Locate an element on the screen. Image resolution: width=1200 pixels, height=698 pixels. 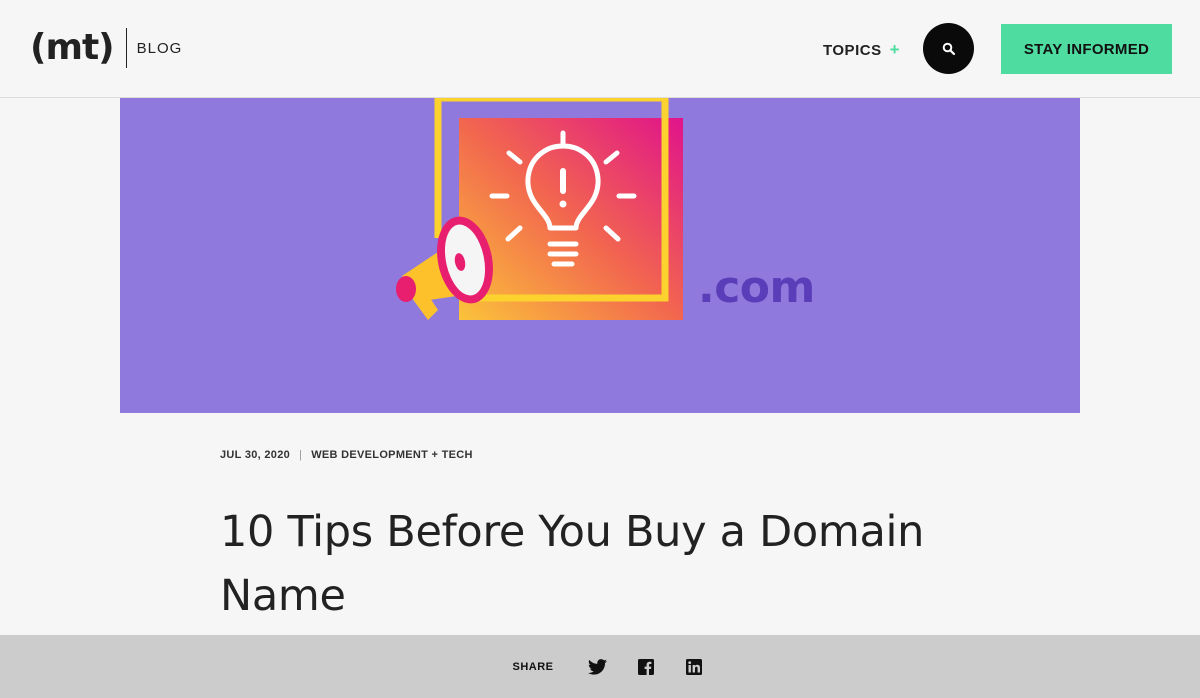
share-label: SHARE is located at coordinates (533, 666).